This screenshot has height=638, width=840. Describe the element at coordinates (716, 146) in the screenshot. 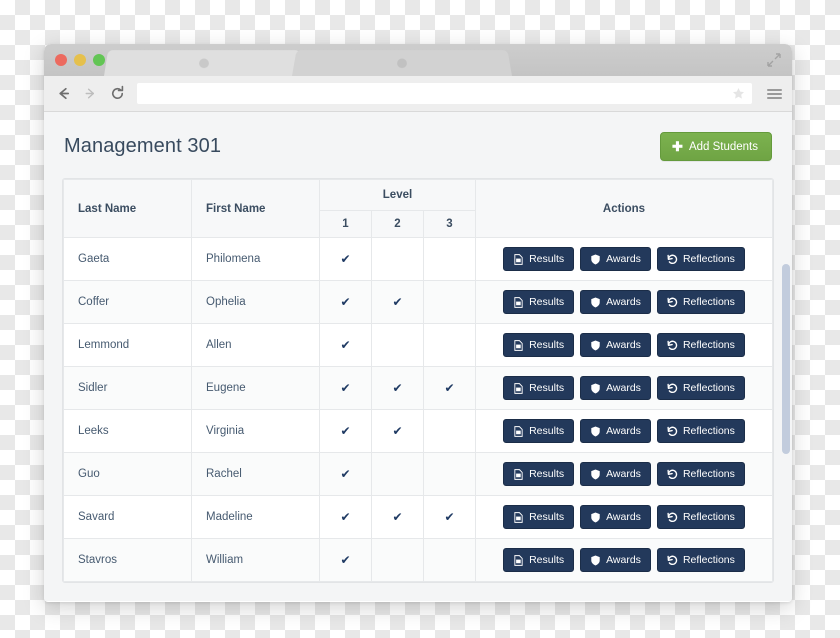

I see `add-students-button: ✚ Add Students` at that location.